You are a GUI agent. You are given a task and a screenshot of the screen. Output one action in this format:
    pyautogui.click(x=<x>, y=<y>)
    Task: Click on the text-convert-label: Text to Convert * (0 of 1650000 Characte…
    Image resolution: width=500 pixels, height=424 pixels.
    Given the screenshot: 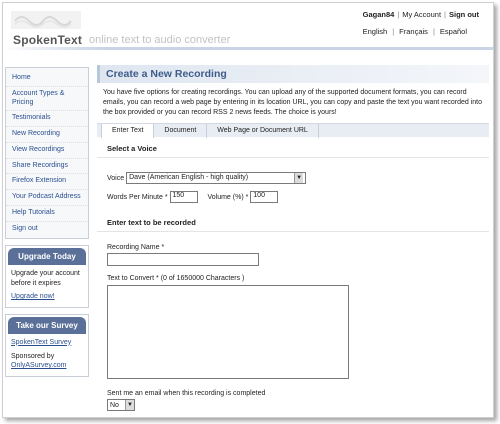 What is the action you would take?
    pyautogui.click(x=176, y=279)
    